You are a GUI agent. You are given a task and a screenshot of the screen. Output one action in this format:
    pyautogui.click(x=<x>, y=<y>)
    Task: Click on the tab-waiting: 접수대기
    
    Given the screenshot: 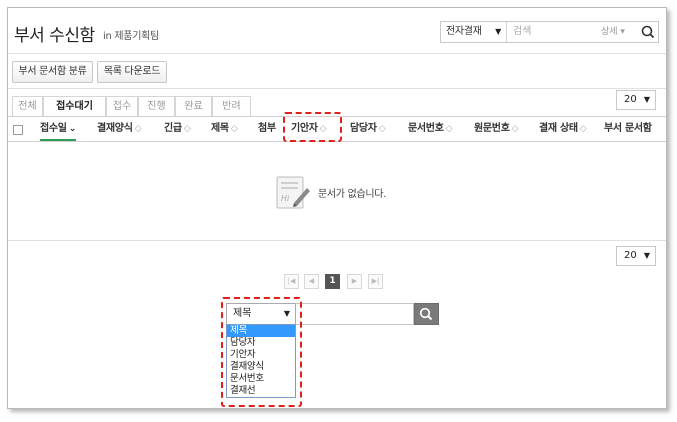 What is the action you would take?
    pyautogui.click(x=74, y=106)
    